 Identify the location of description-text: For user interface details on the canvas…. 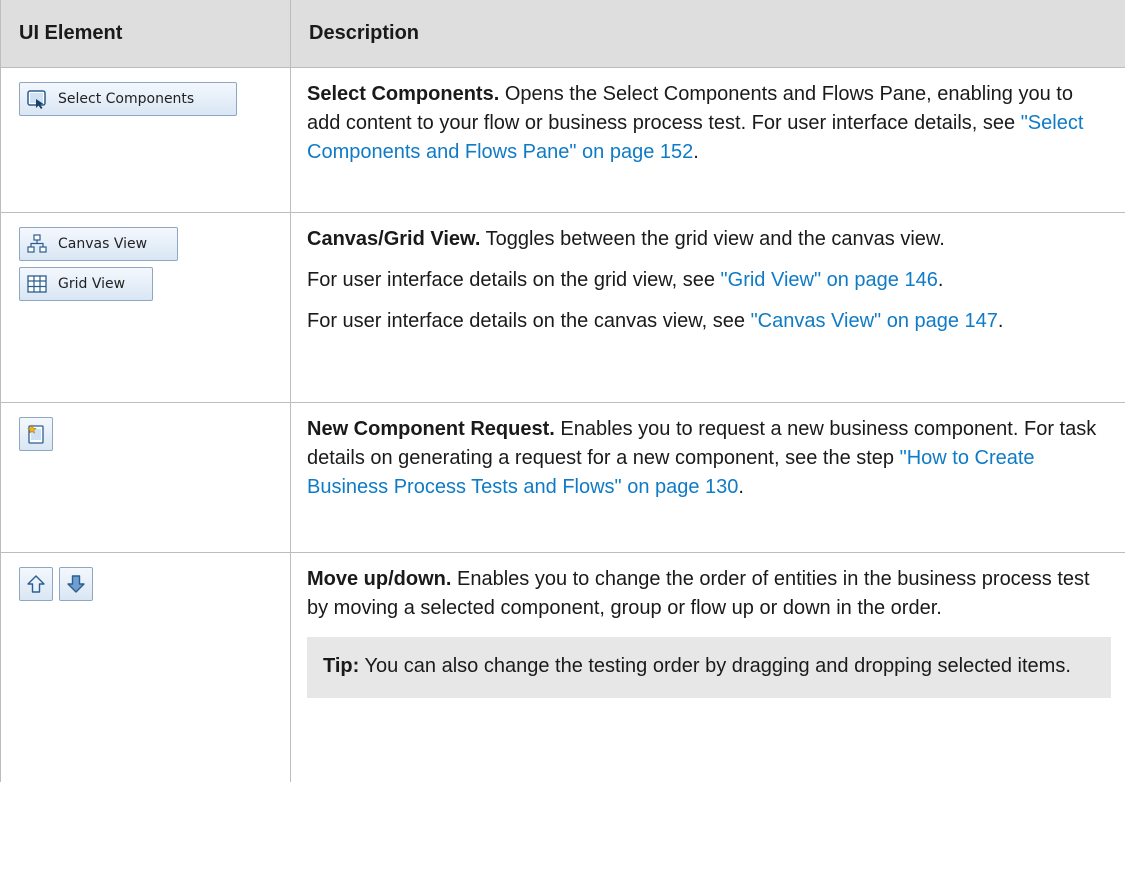
(529, 321).